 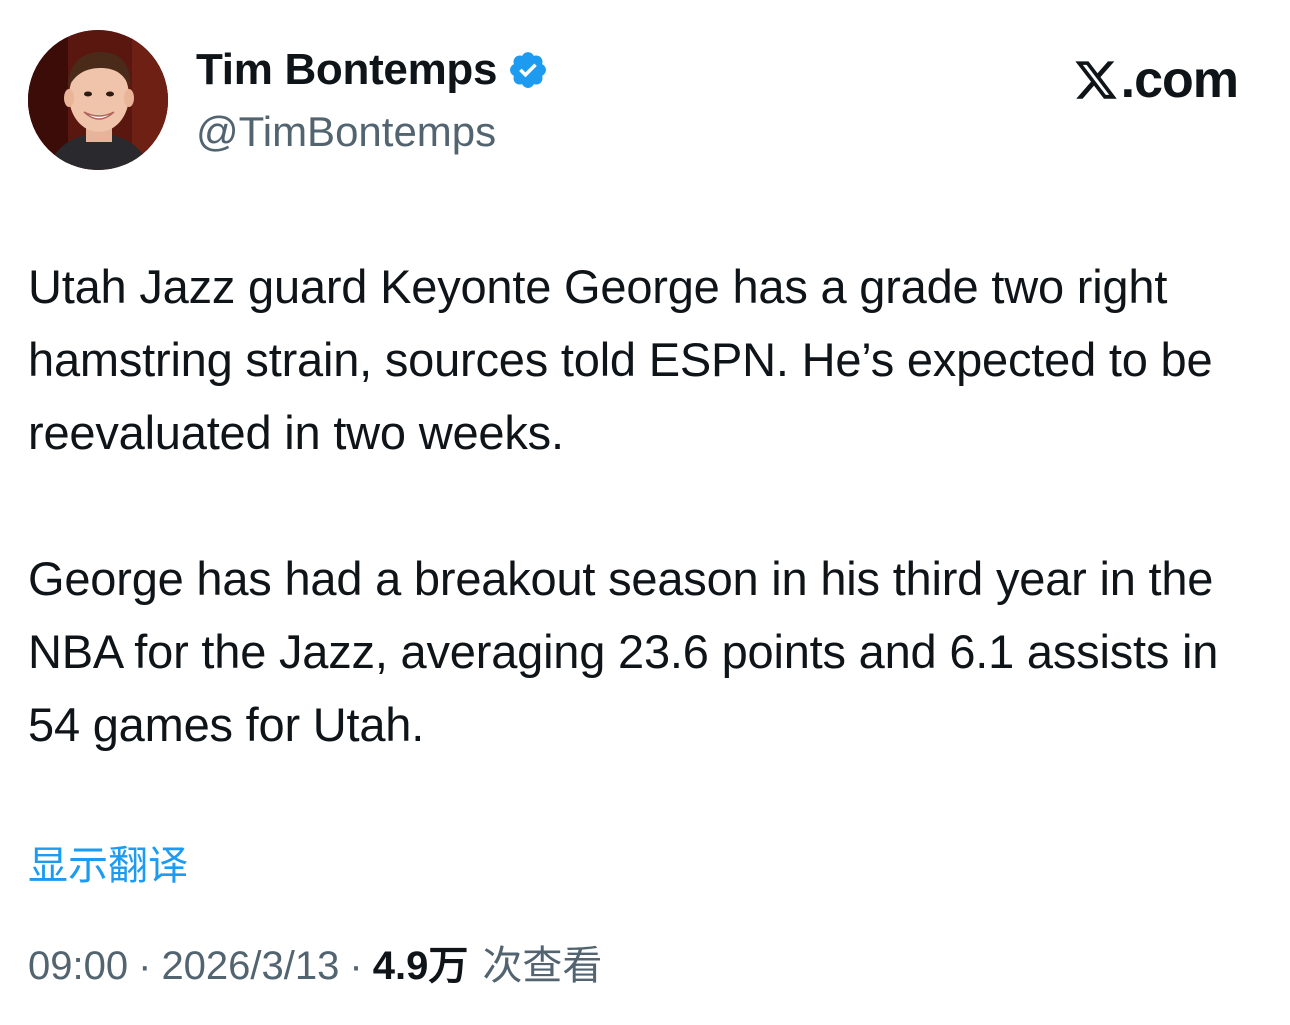 I want to click on tweet-time: 09:00, so click(x=78, y=966).